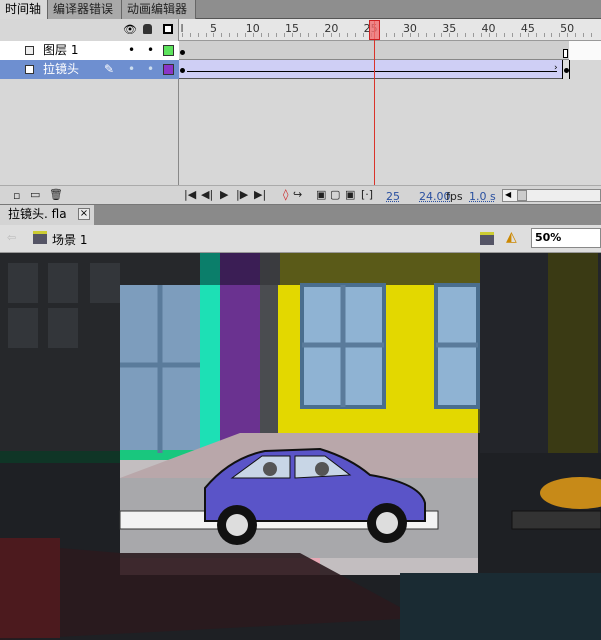 The height and width of the screenshot is (640, 601). Describe the element at coordinates (190, 194) in the screenshot. I see `first-frame-button: |◀` at that location.